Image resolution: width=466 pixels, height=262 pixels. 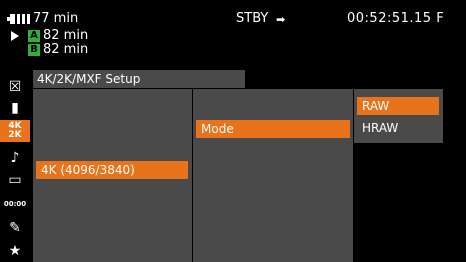 What do you see at coordinates (15, 36) in the screenshot?
I see `play-icon` at bounding box center [15, 36].